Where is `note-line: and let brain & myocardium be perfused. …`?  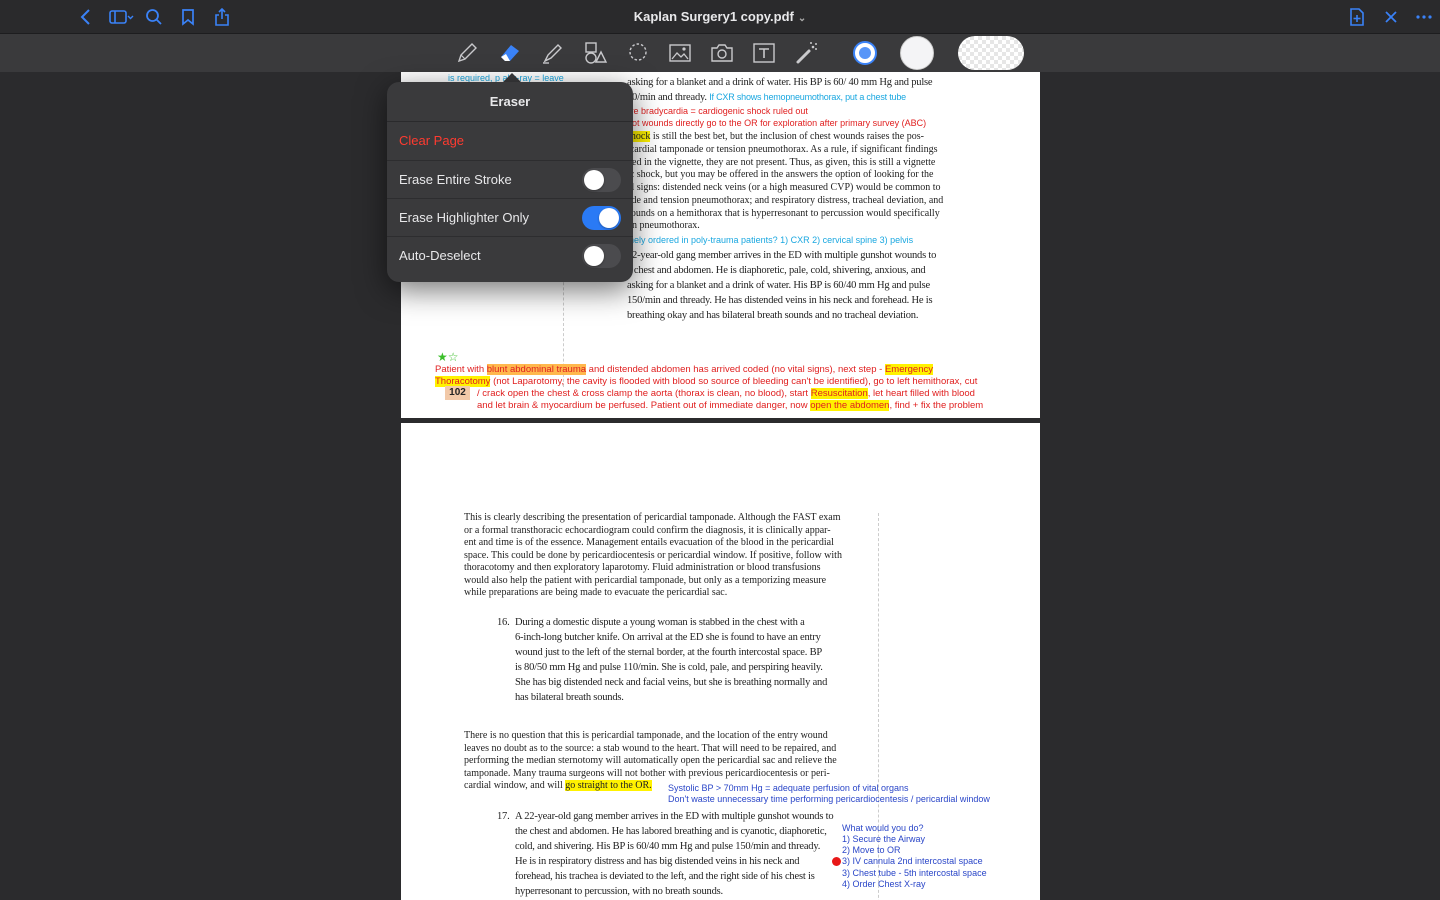 note-line: and let brain & myocardium be perfused. … is located at coordinates (730, 405).